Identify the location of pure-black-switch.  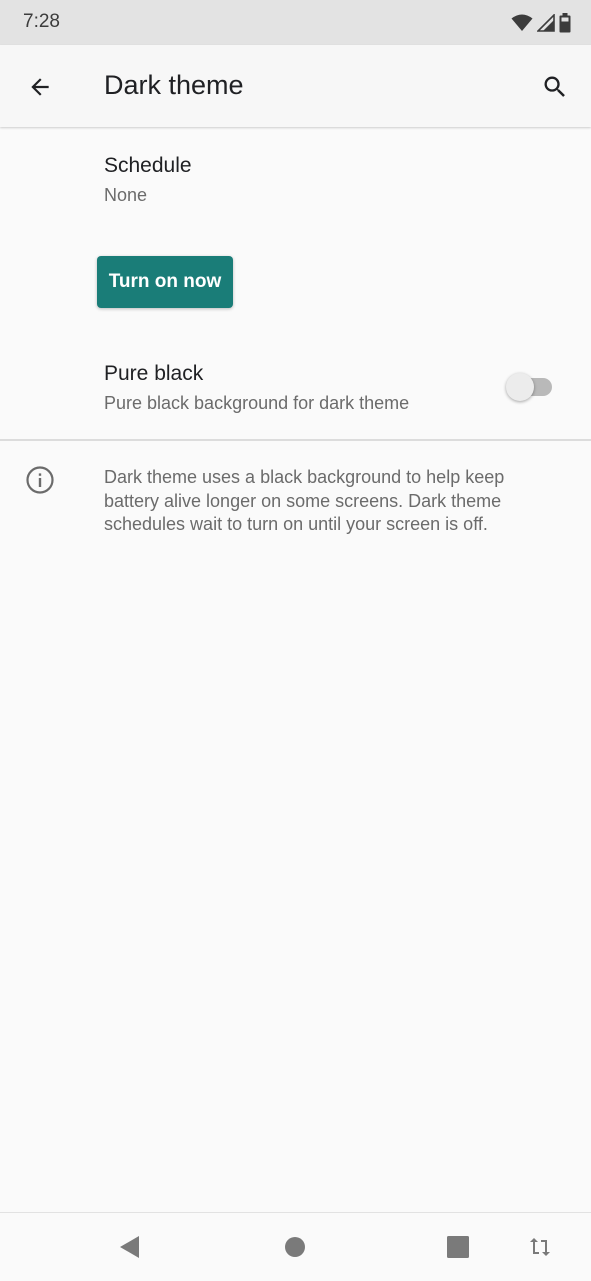
(530, 387).